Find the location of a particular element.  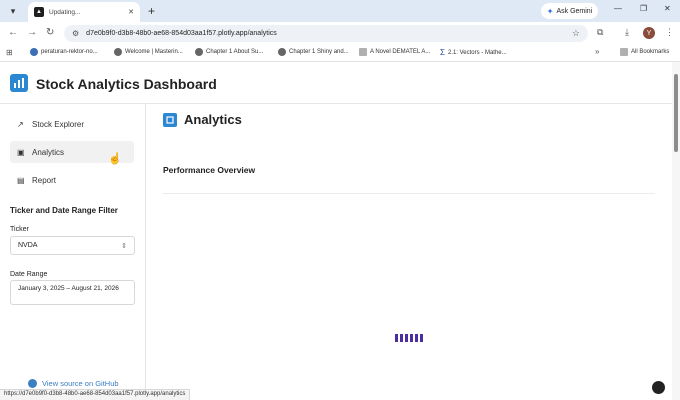

app-header: Stock Analytics Dashboard is located at coordinates (336, 83).